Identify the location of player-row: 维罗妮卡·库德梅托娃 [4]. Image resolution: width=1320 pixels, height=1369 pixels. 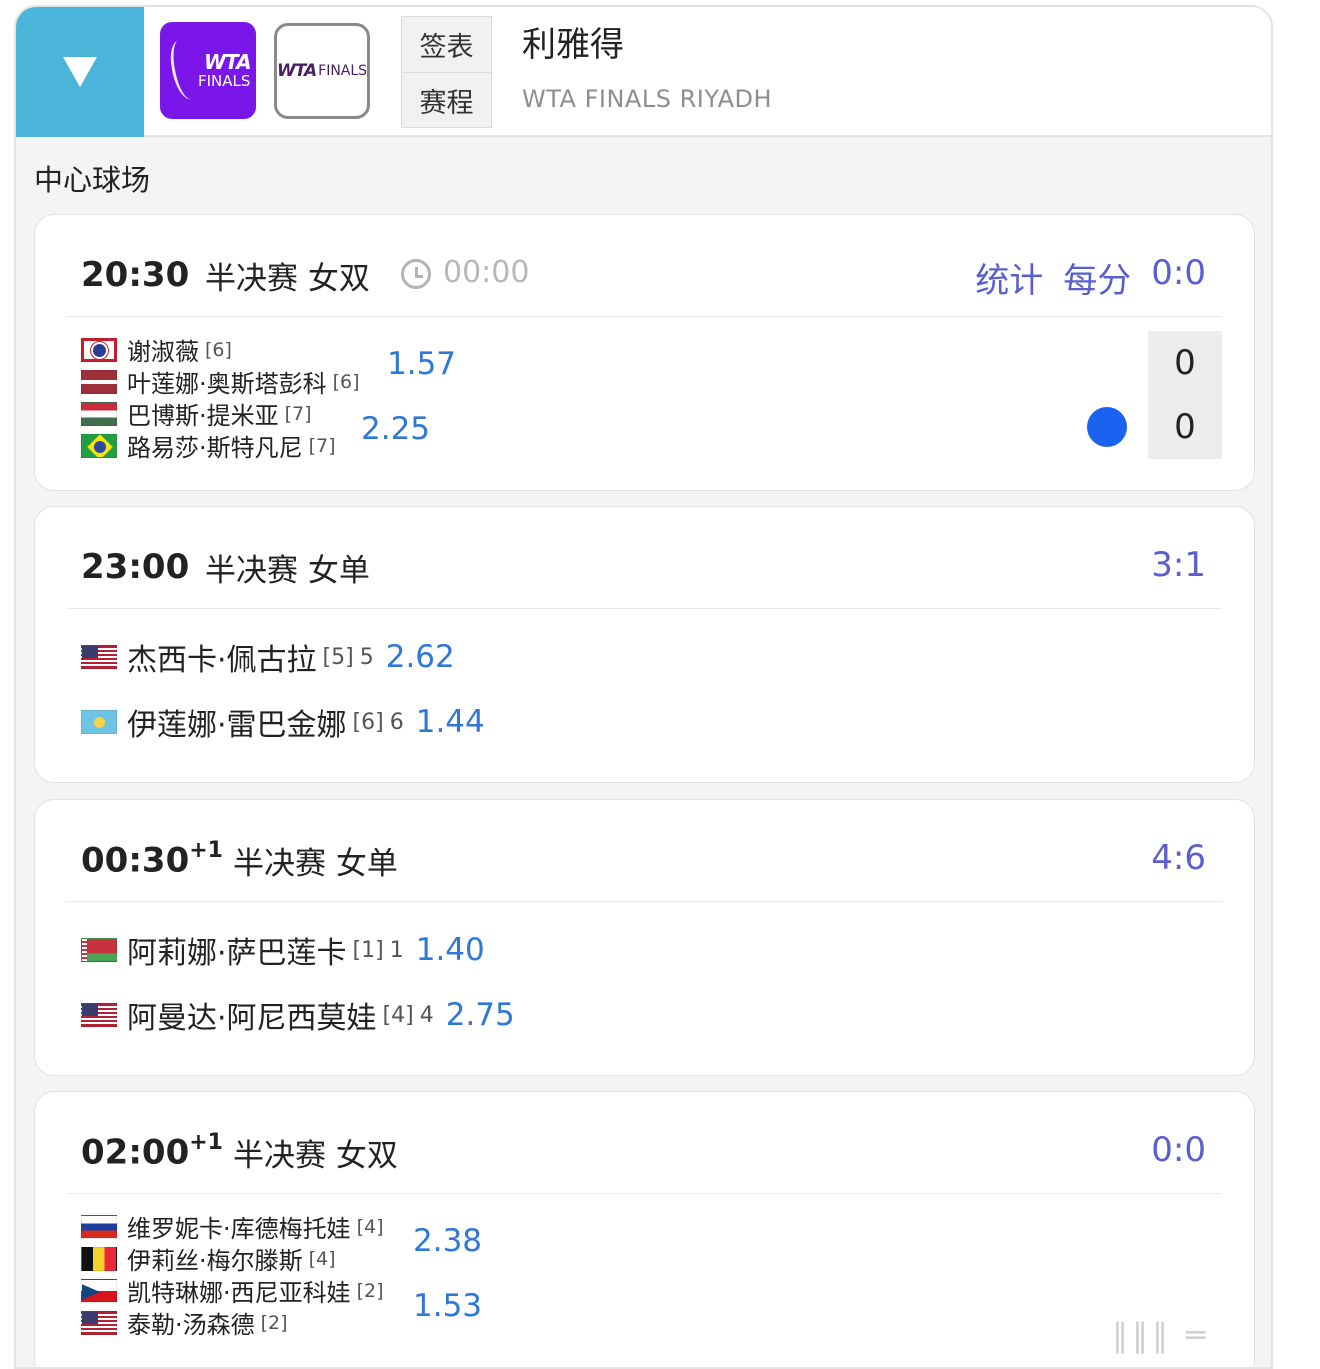
(232, 1226).